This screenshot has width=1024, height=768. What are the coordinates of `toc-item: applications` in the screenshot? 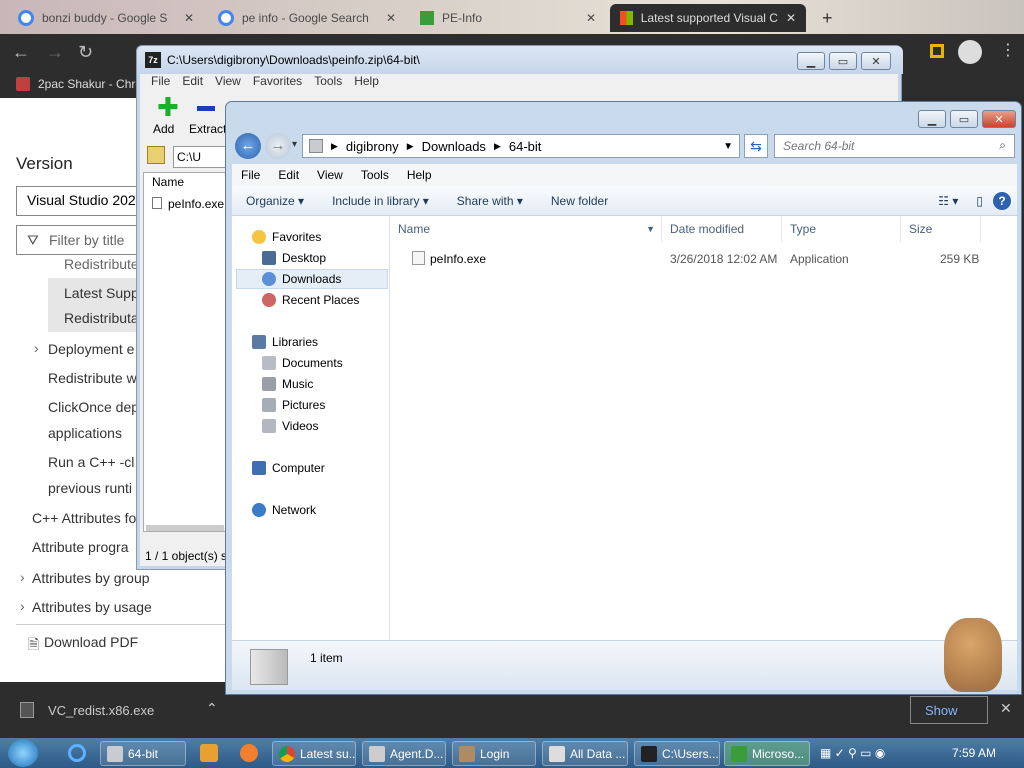 It's located at (85, 433).